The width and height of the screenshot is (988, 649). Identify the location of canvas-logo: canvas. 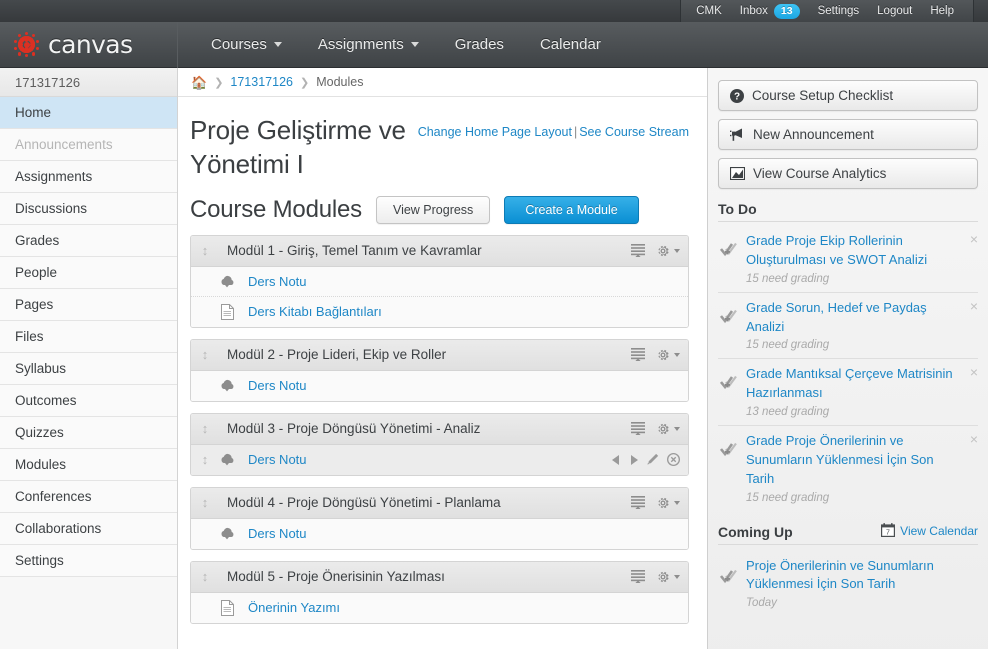
(89, 44).